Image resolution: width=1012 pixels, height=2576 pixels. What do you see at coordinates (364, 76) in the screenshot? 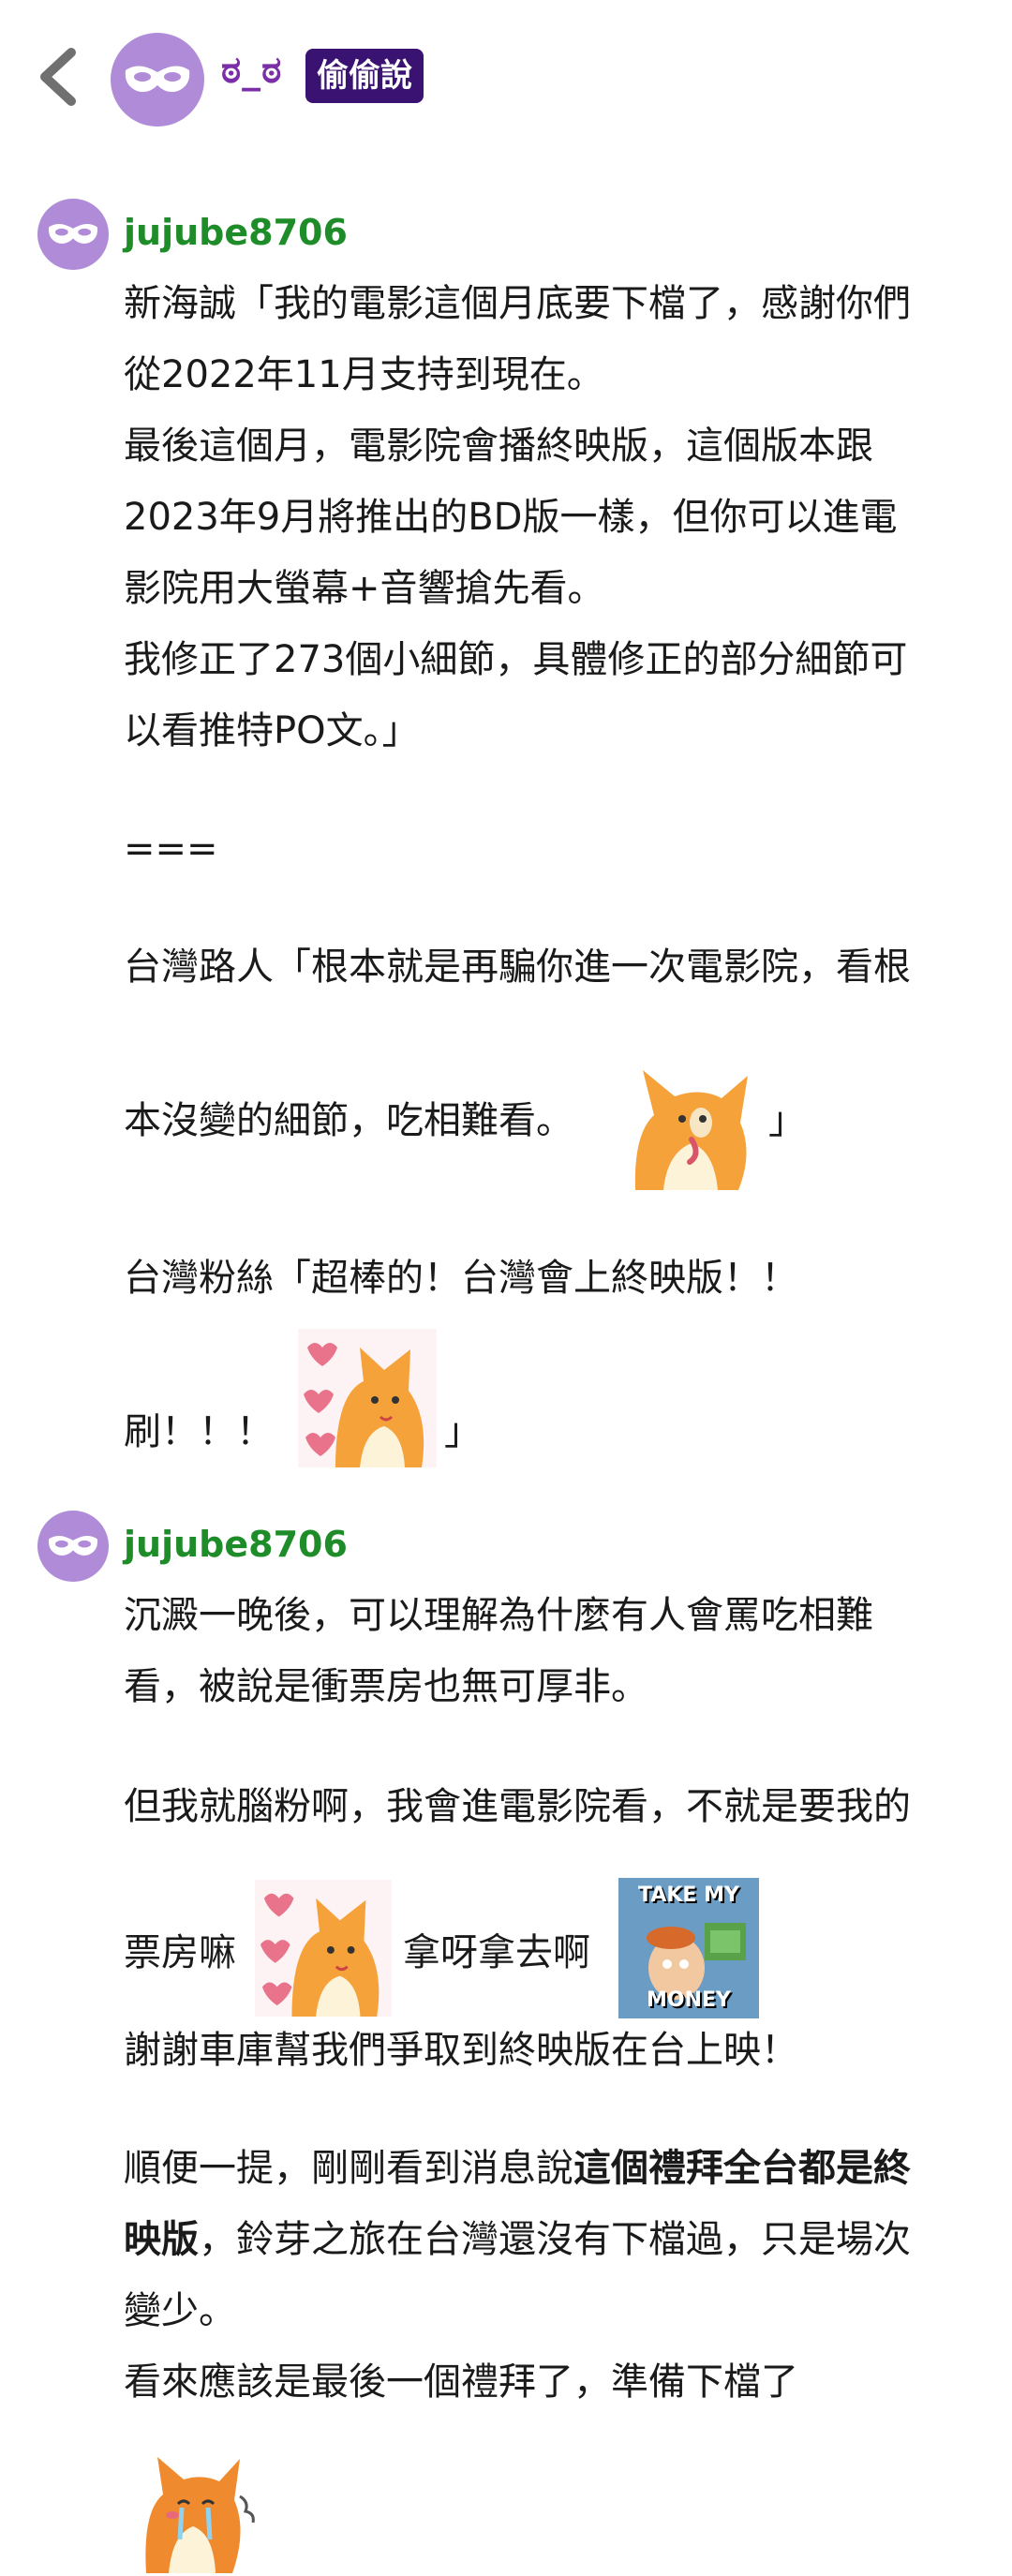
I see `anonymous-badge: 偷偷說` at bounding box center [364, 76].